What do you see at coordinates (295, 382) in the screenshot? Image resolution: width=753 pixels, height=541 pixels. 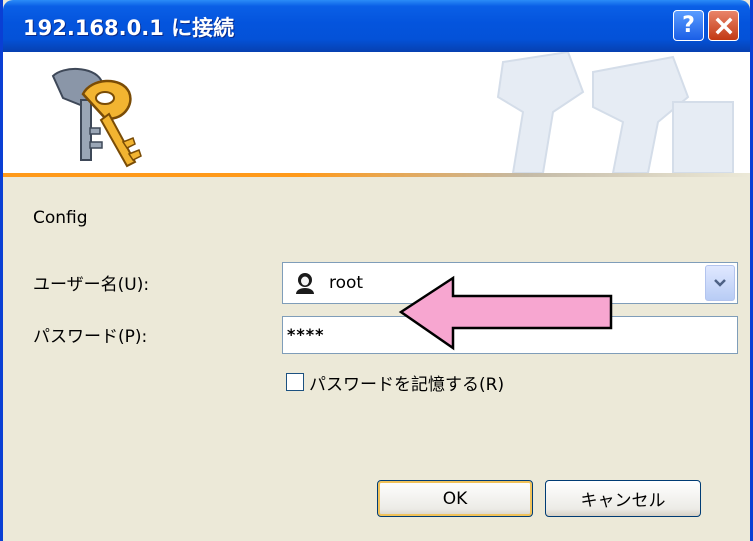 I see `remember-password-checkbox` at bounding box center [295, 382].